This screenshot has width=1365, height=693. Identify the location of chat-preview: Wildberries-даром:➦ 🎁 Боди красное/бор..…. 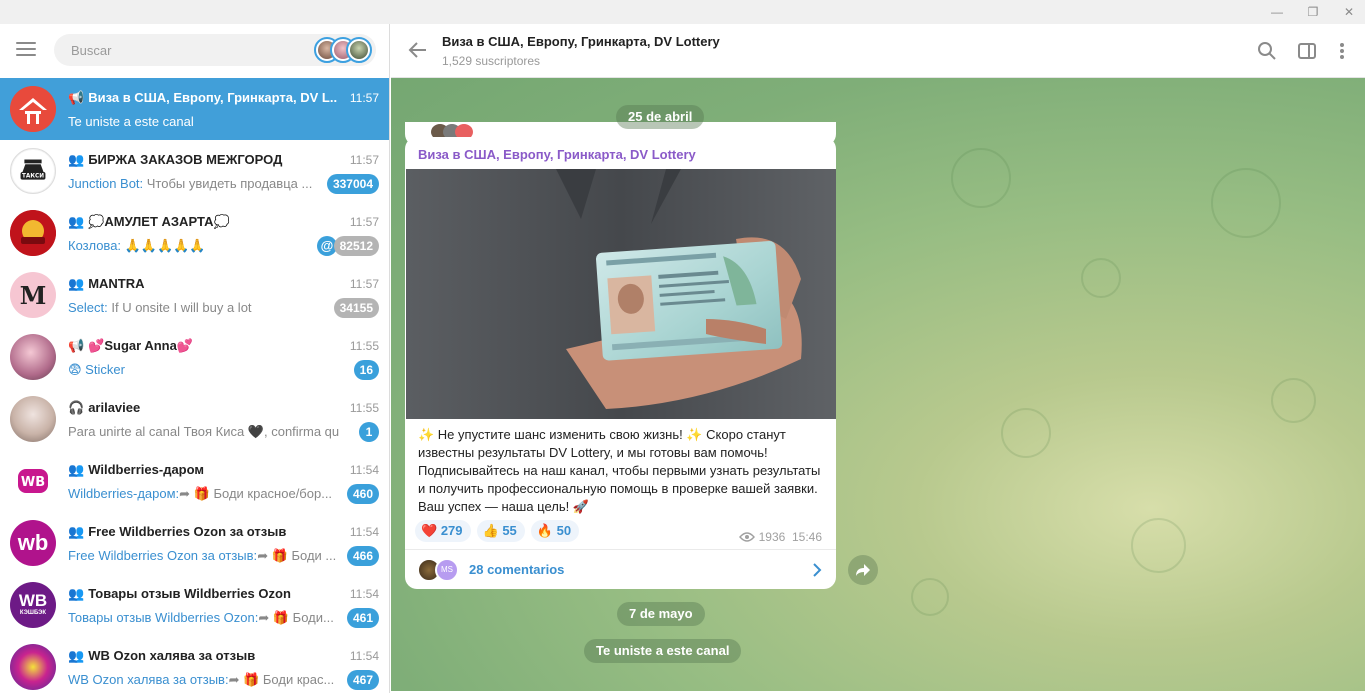
(200, 493).